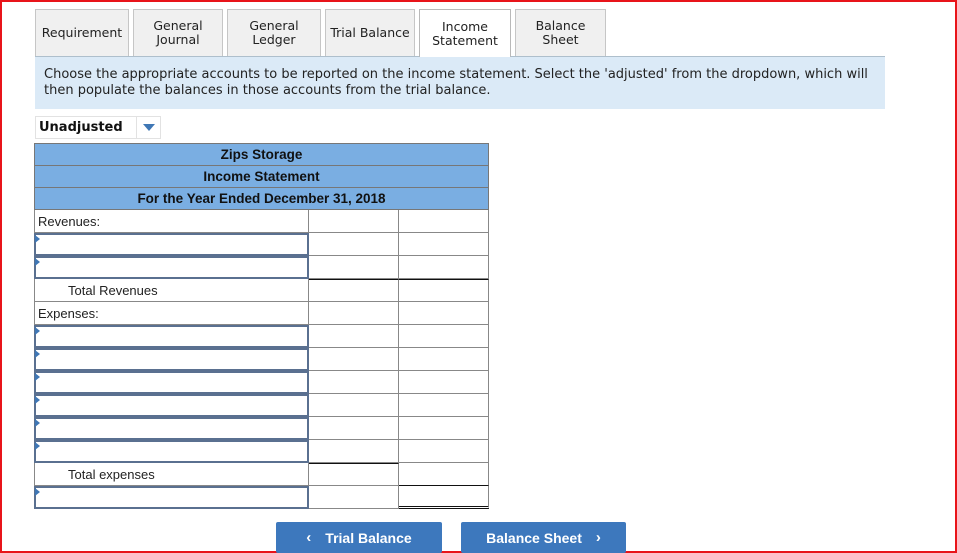 The image size is (957, 553). I want to click on tab-general-ledger: General Ledger, so click(274, 32).